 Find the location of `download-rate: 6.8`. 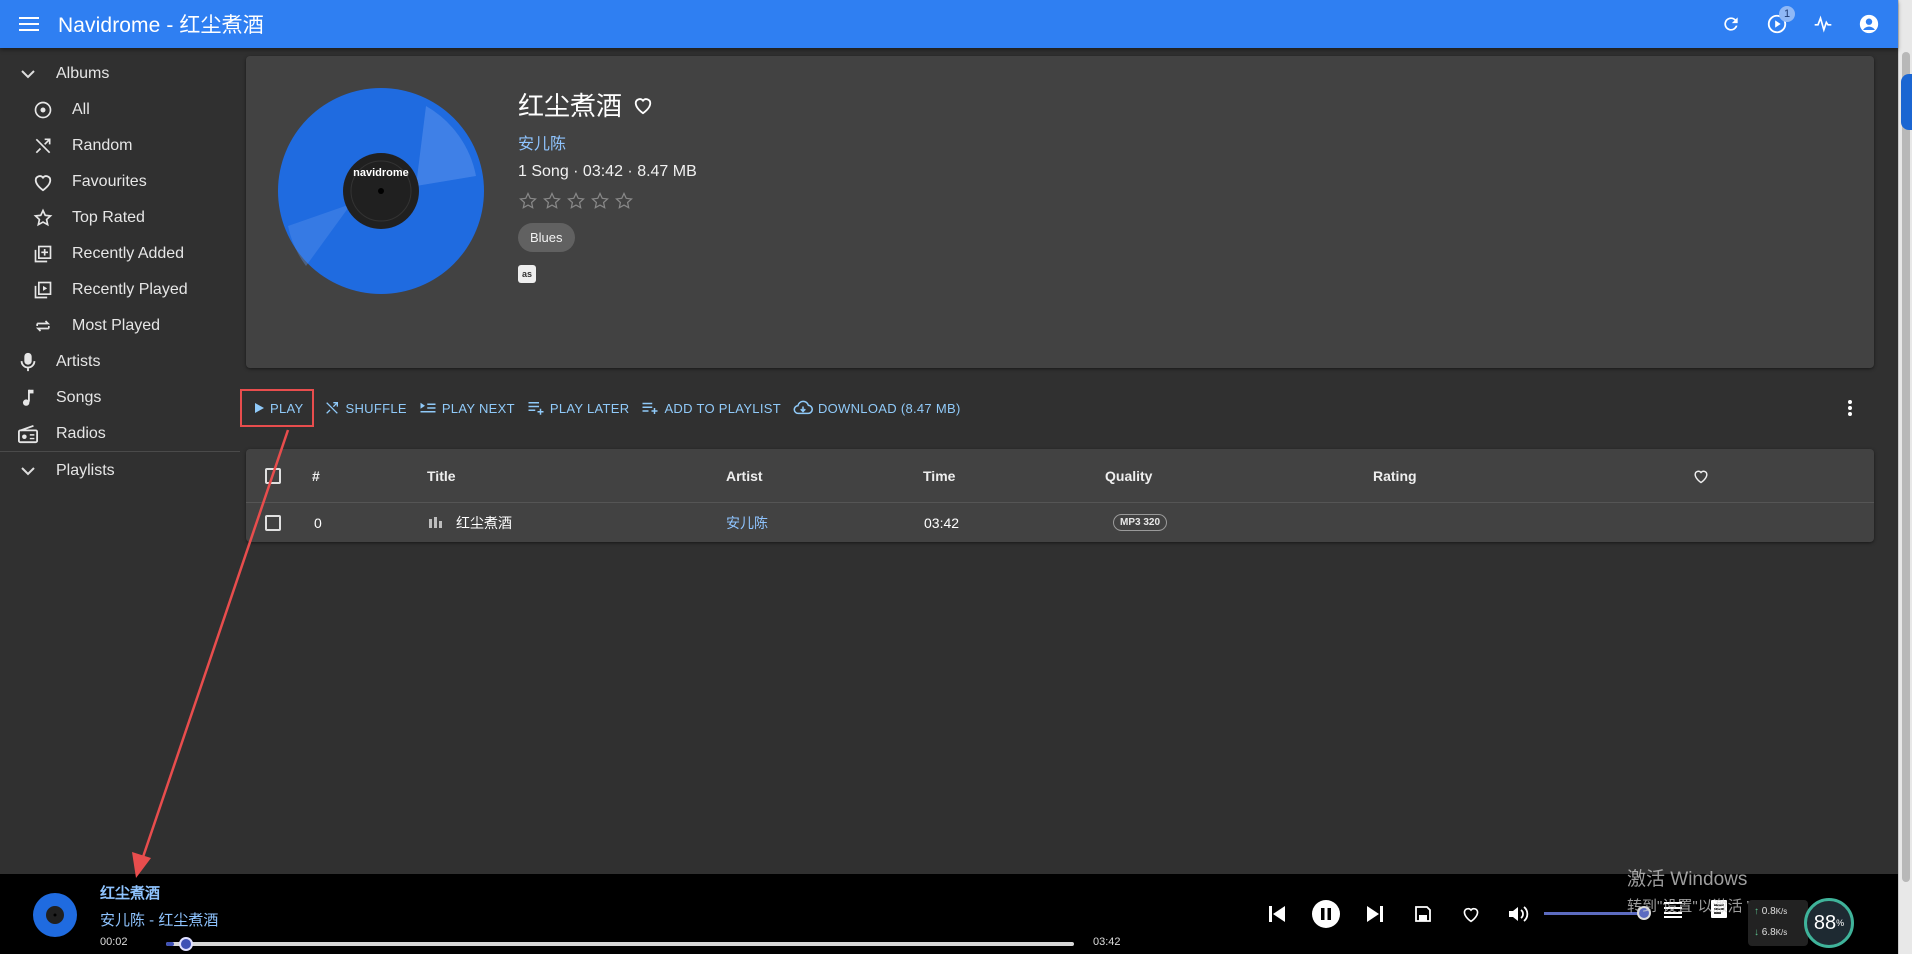

download-rate: 6.8 is located at coordinates (1768, 932).